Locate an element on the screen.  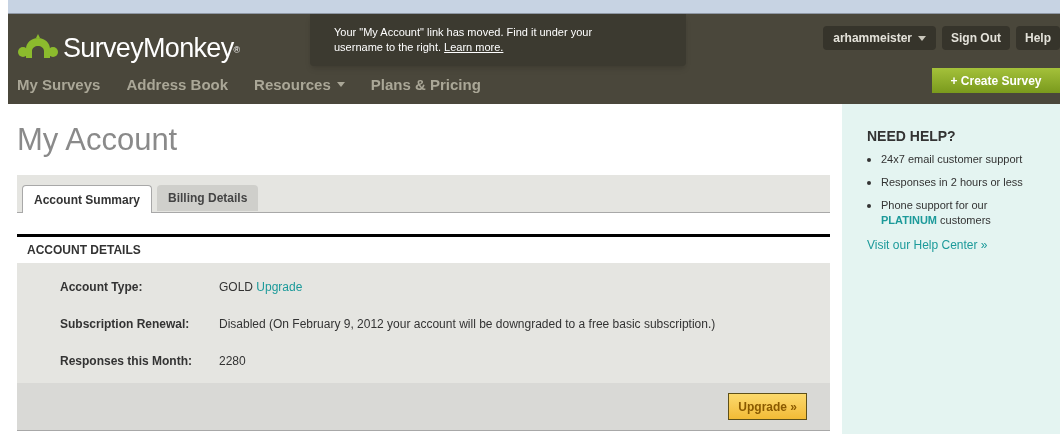
username-menu: arhammeister is located at coordinates (879, 38).